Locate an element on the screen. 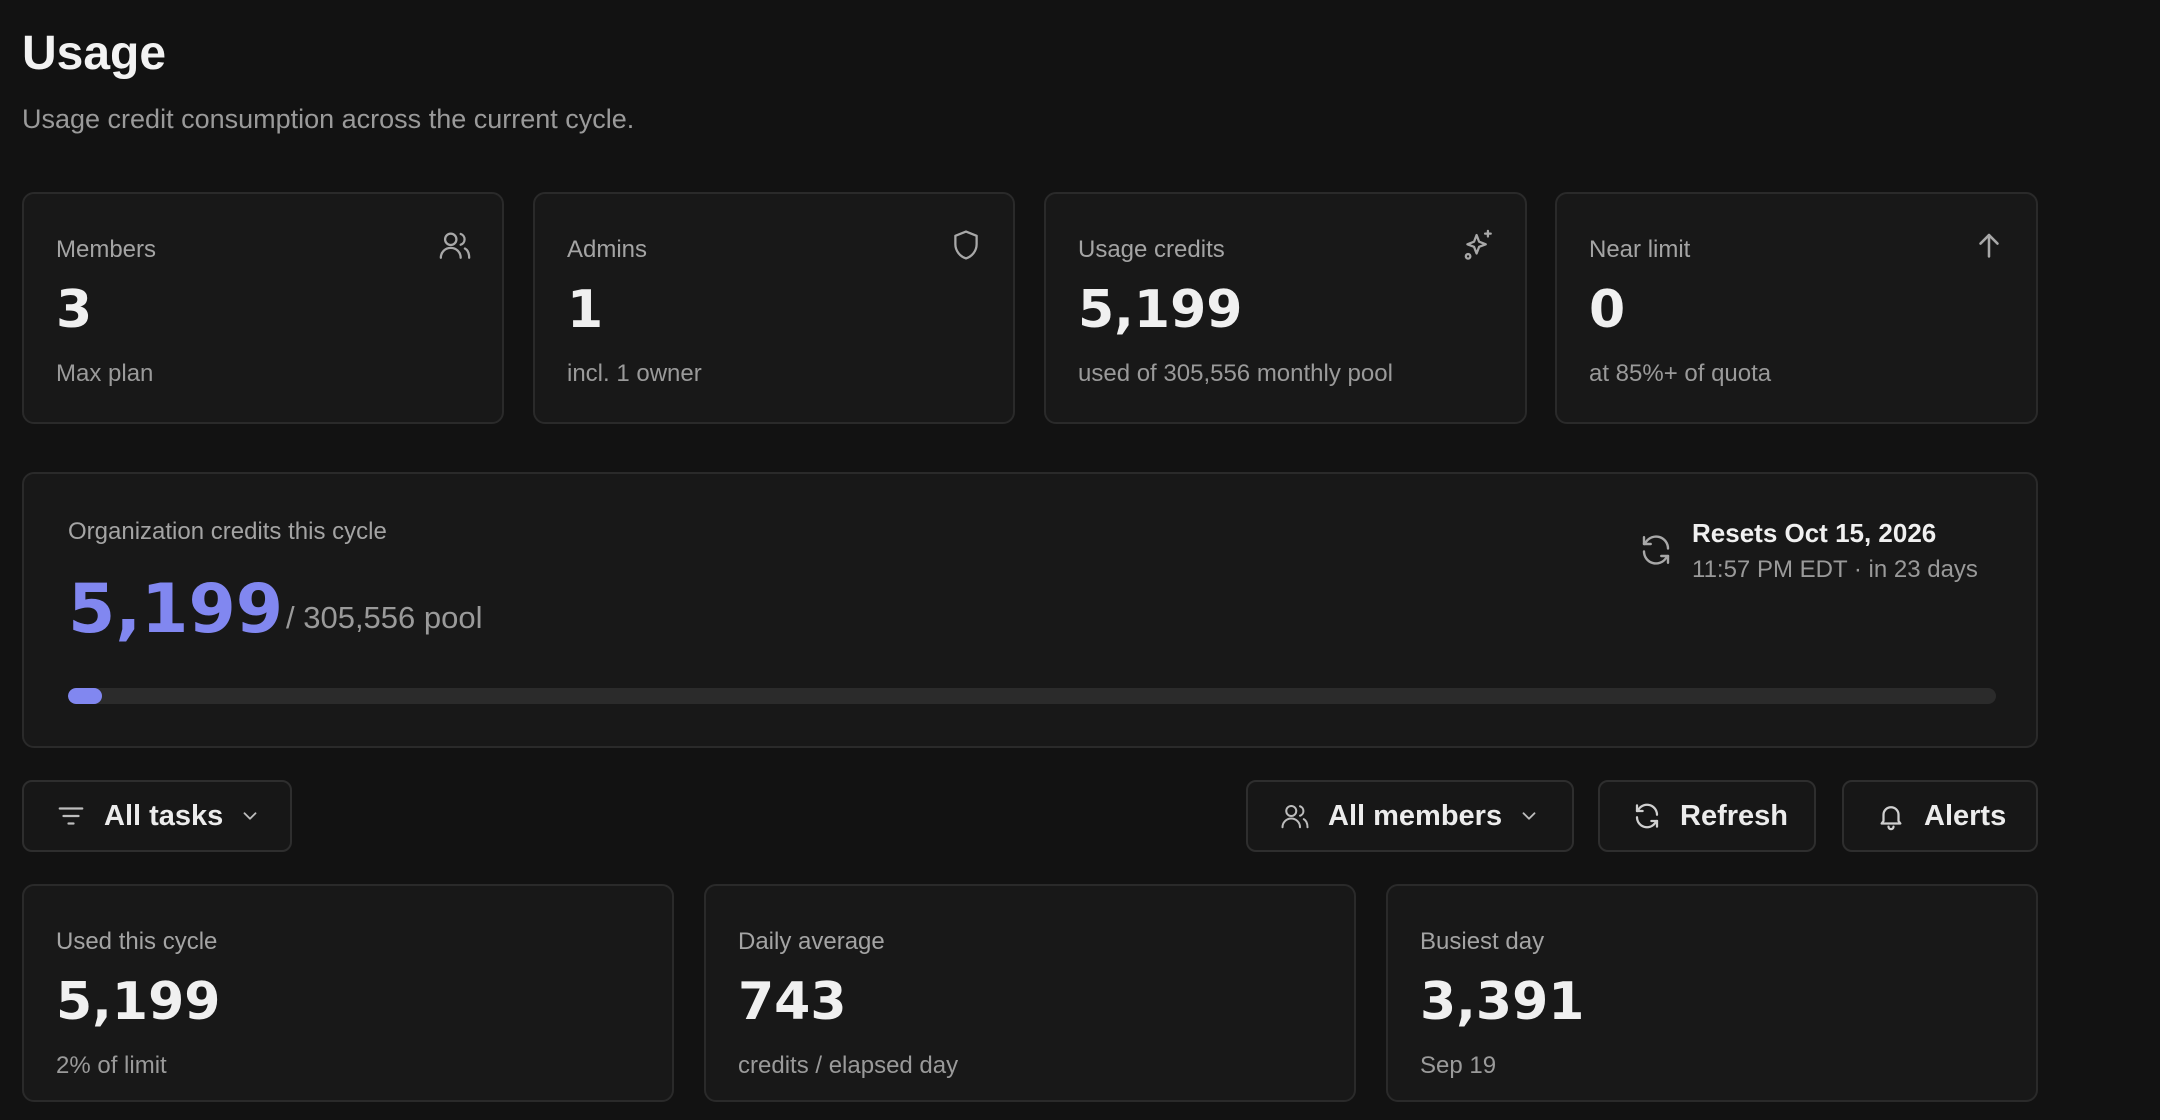 The height and width of the screenshot is (1120, 2160). stat-subtext: used of 305,556 monthly pool is located at coordinates (1235, 373).